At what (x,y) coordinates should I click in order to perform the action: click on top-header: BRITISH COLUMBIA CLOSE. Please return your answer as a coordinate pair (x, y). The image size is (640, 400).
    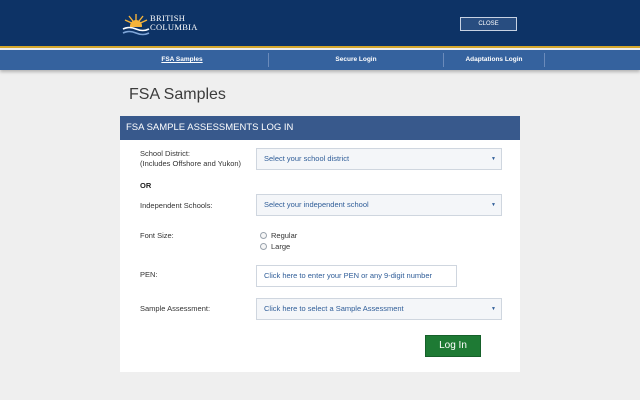
    Looking at the image, I should click on (320, 24).